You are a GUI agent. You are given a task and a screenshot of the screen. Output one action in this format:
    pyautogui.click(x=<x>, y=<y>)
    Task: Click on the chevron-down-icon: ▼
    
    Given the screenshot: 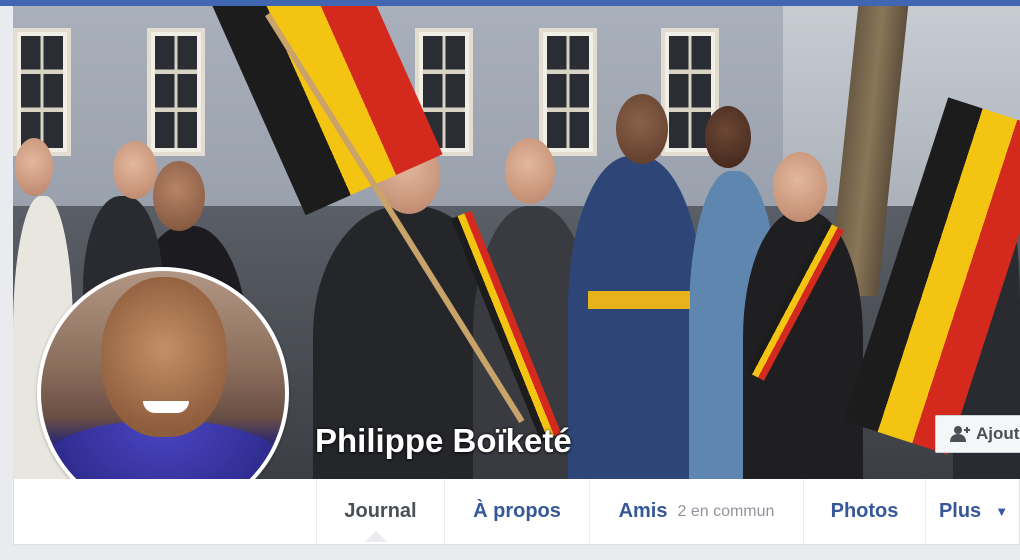 What is the action you would take?
    pyautogui.click(x=1002, y=511)
    